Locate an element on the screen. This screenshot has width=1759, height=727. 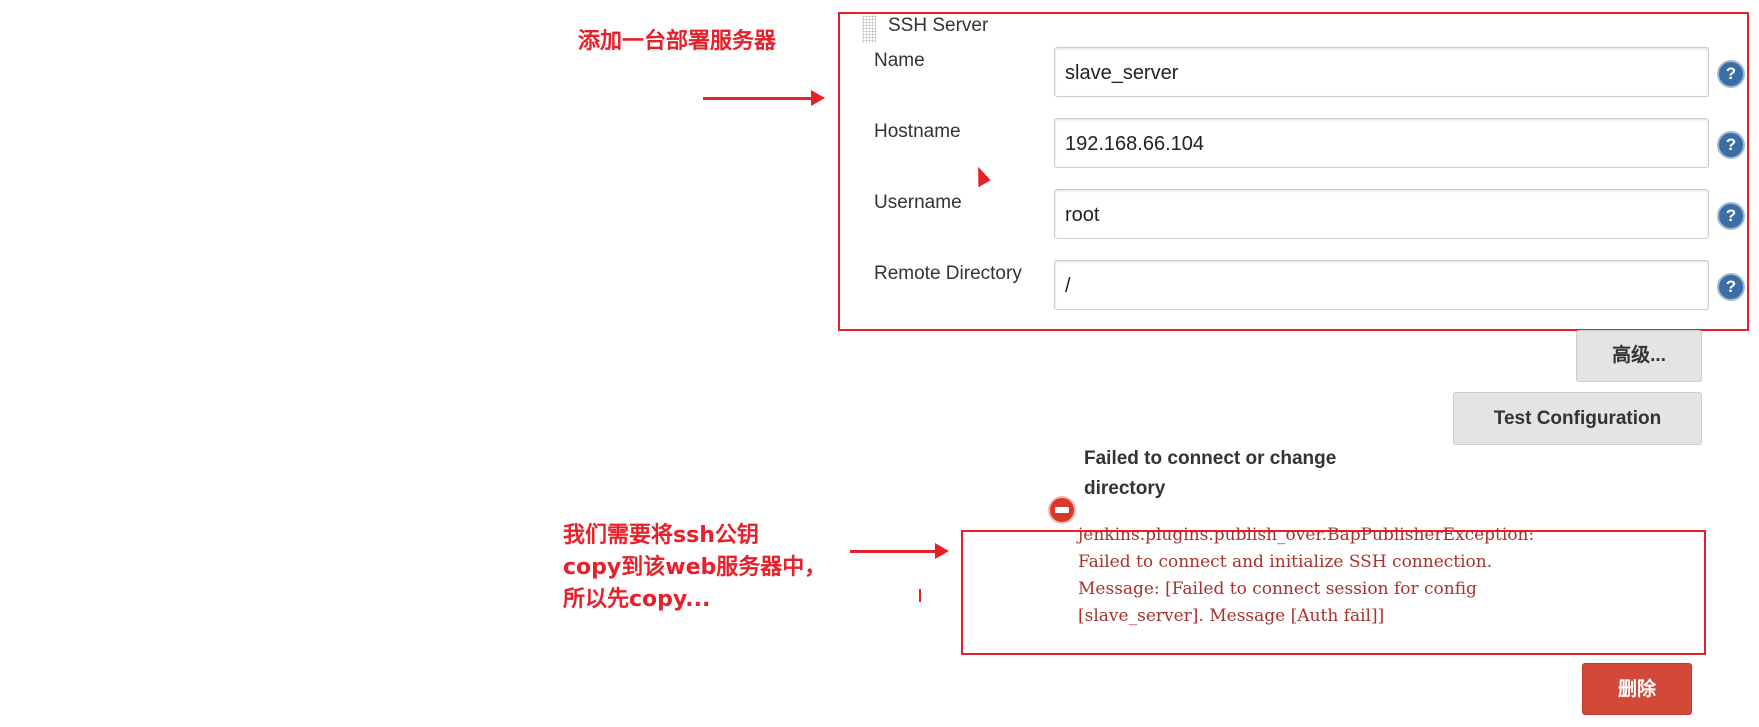
remote-directory-label: Remote Directory is located at coordinates (948, 273).